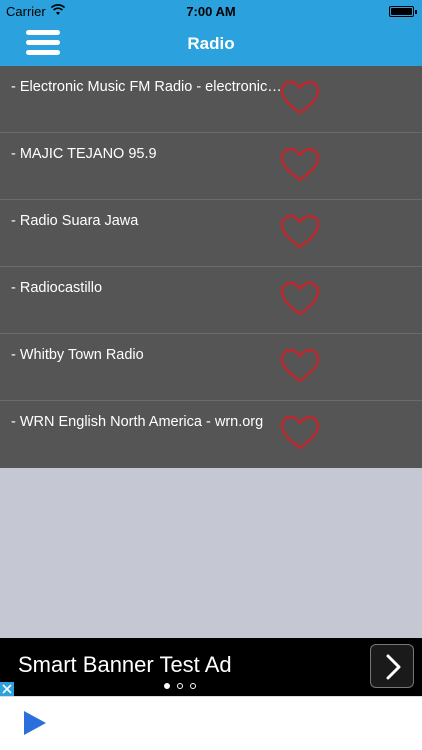  I want to click on close-icon, so click(7, 689).